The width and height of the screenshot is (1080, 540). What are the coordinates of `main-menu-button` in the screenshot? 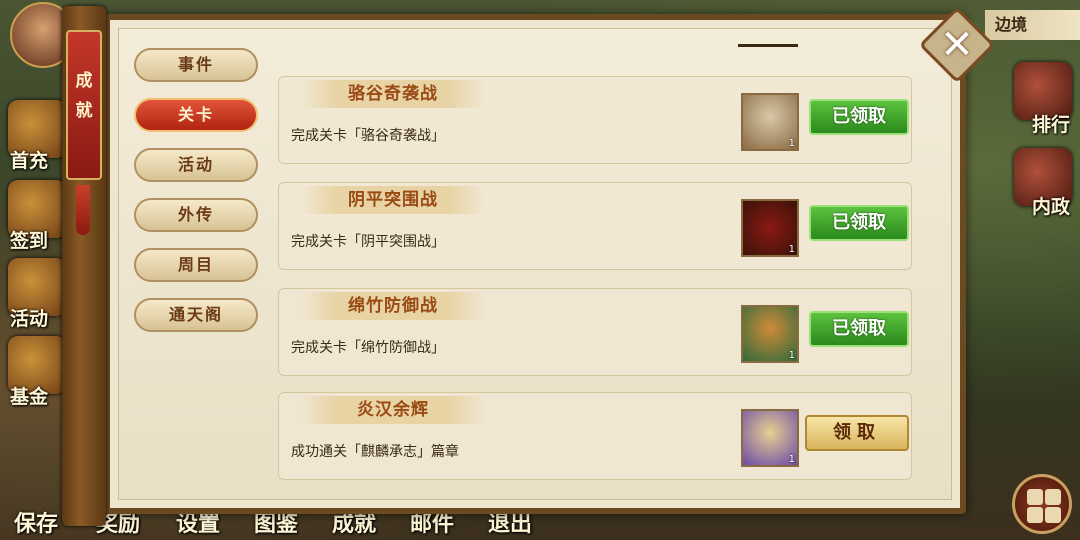 It's located at (1042, 504).